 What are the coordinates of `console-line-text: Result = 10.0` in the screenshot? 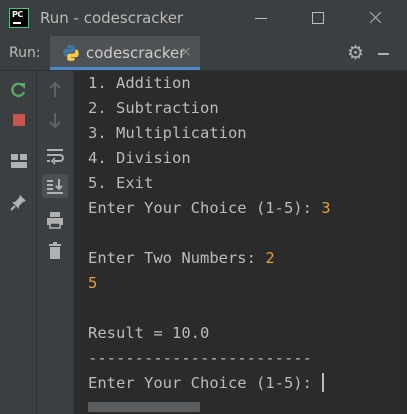 It's located at (149, 333).